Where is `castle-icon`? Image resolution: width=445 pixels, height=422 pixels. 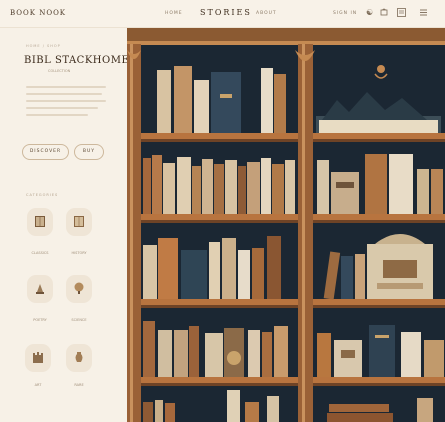
castle-icon is located at coordinates (38, 357).